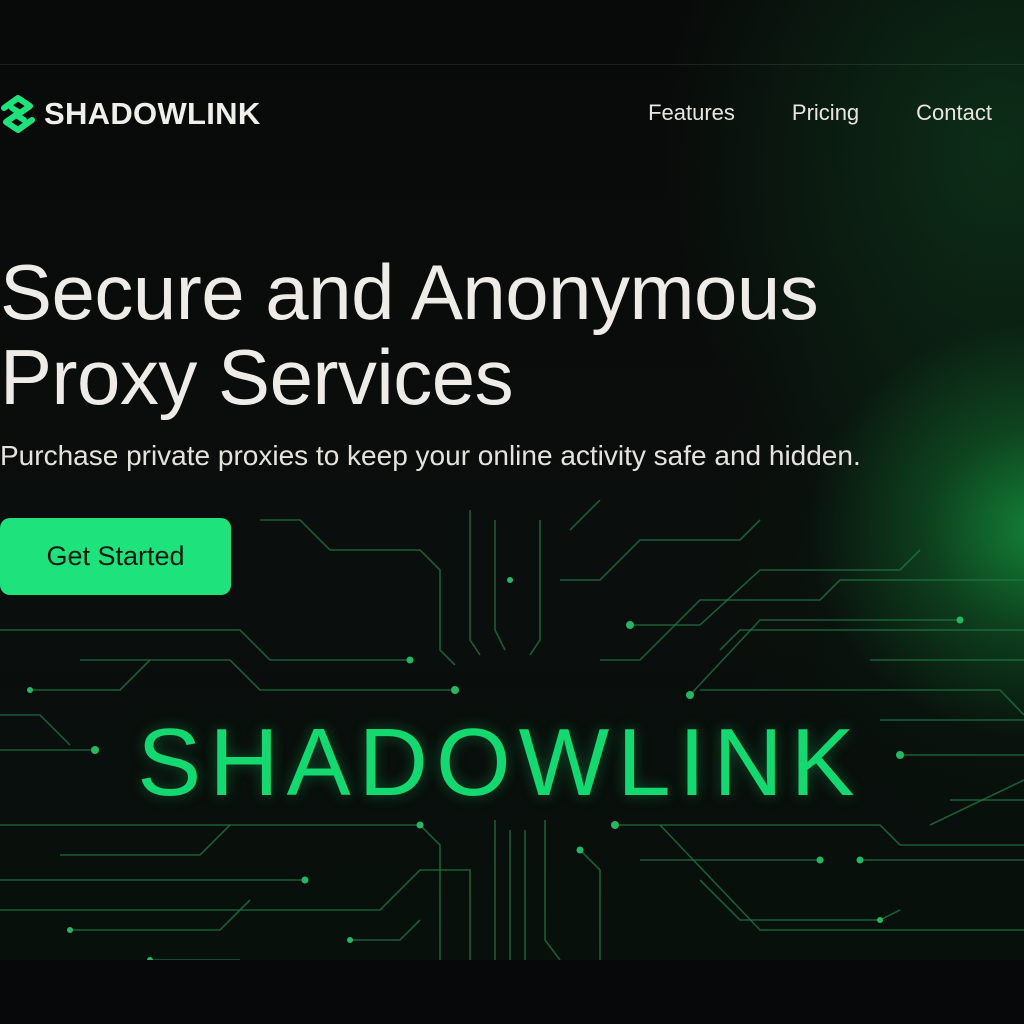 The height and width of the screenshot is (1024, 1024). Describe the element at coordinates (954, 113) in the screenshot. I see `nav-link-contact: Contact` at that location.